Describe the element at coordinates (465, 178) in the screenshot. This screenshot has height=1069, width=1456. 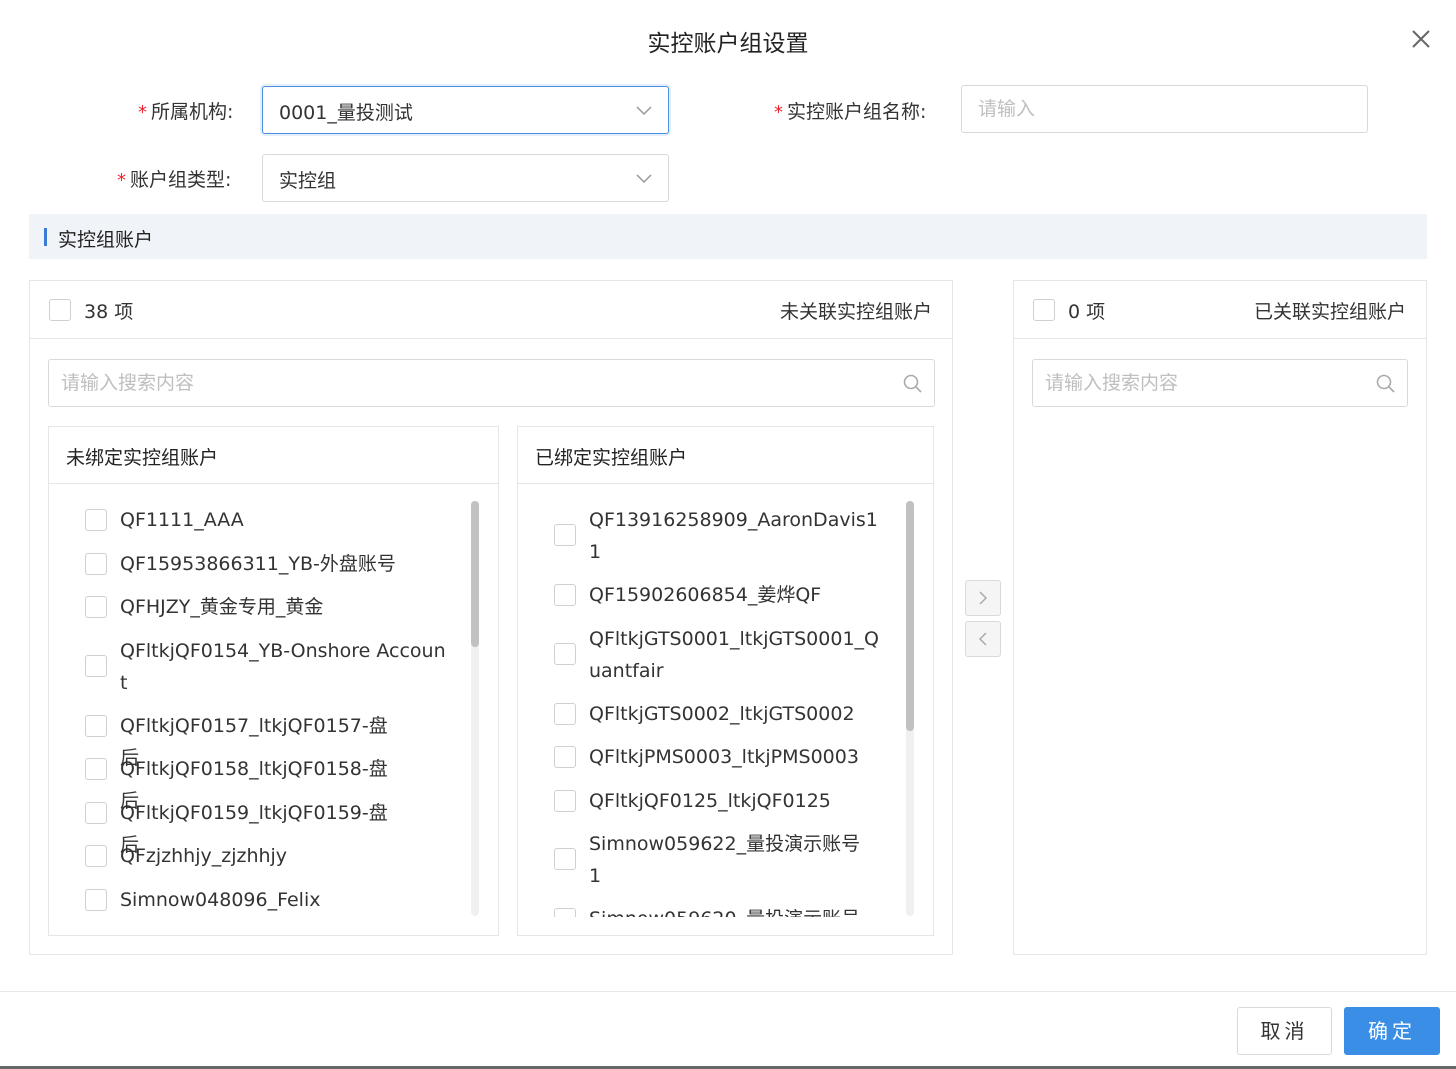
I see `group-type-select: 实控组` at that location.